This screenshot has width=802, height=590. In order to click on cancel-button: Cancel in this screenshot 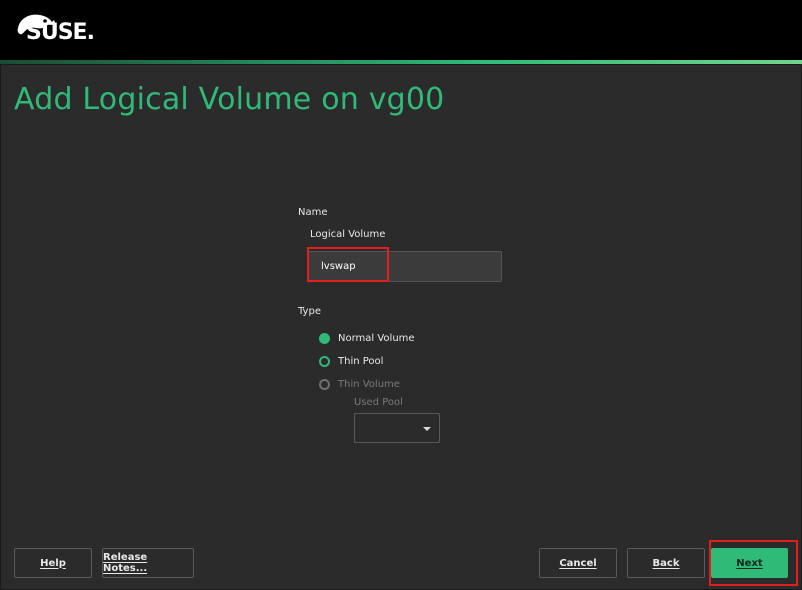, I will do `click(578, 563)`.